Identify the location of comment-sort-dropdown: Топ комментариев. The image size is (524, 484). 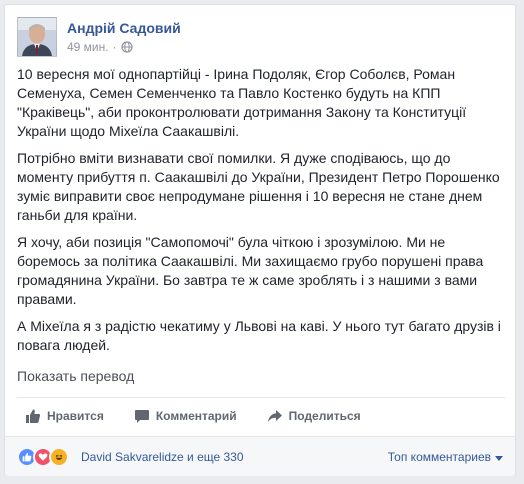
(445, 457).